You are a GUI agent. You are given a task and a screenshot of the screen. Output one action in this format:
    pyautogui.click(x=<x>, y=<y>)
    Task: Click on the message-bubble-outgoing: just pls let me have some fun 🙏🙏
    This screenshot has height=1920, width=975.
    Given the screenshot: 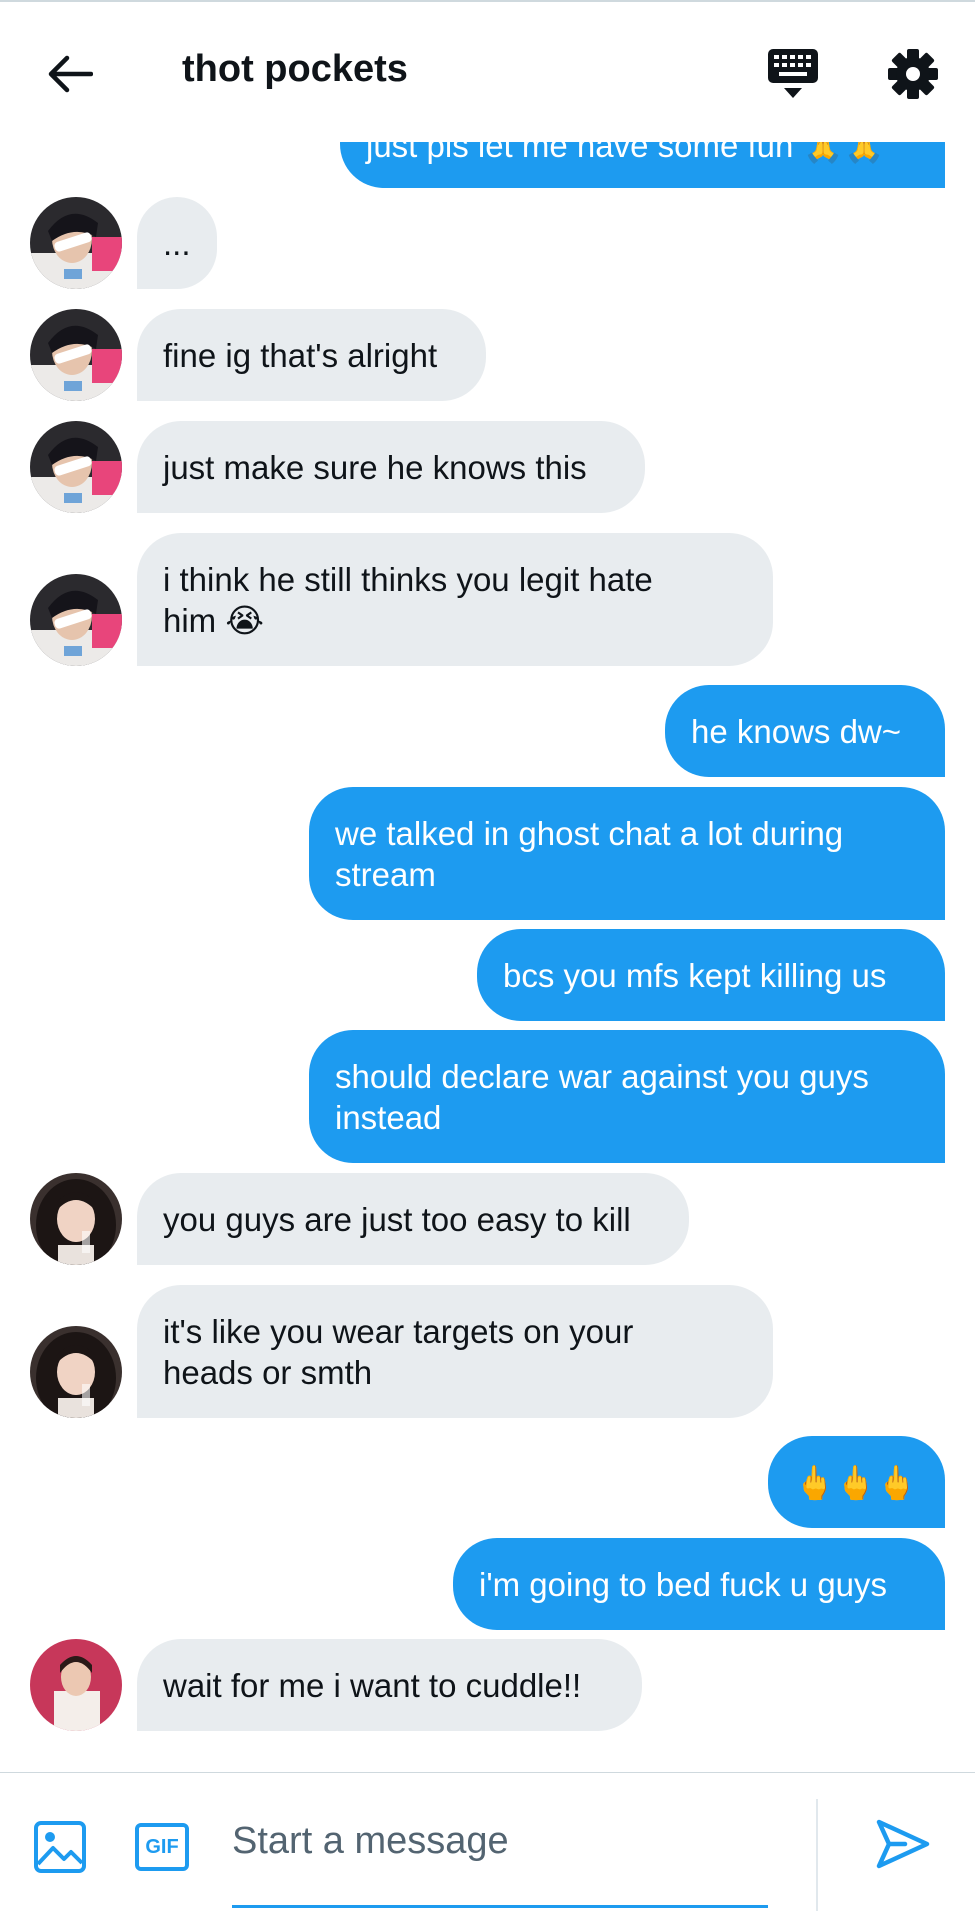 What is the action you would take?
    pyautogui.click(x=642, y=165)
    